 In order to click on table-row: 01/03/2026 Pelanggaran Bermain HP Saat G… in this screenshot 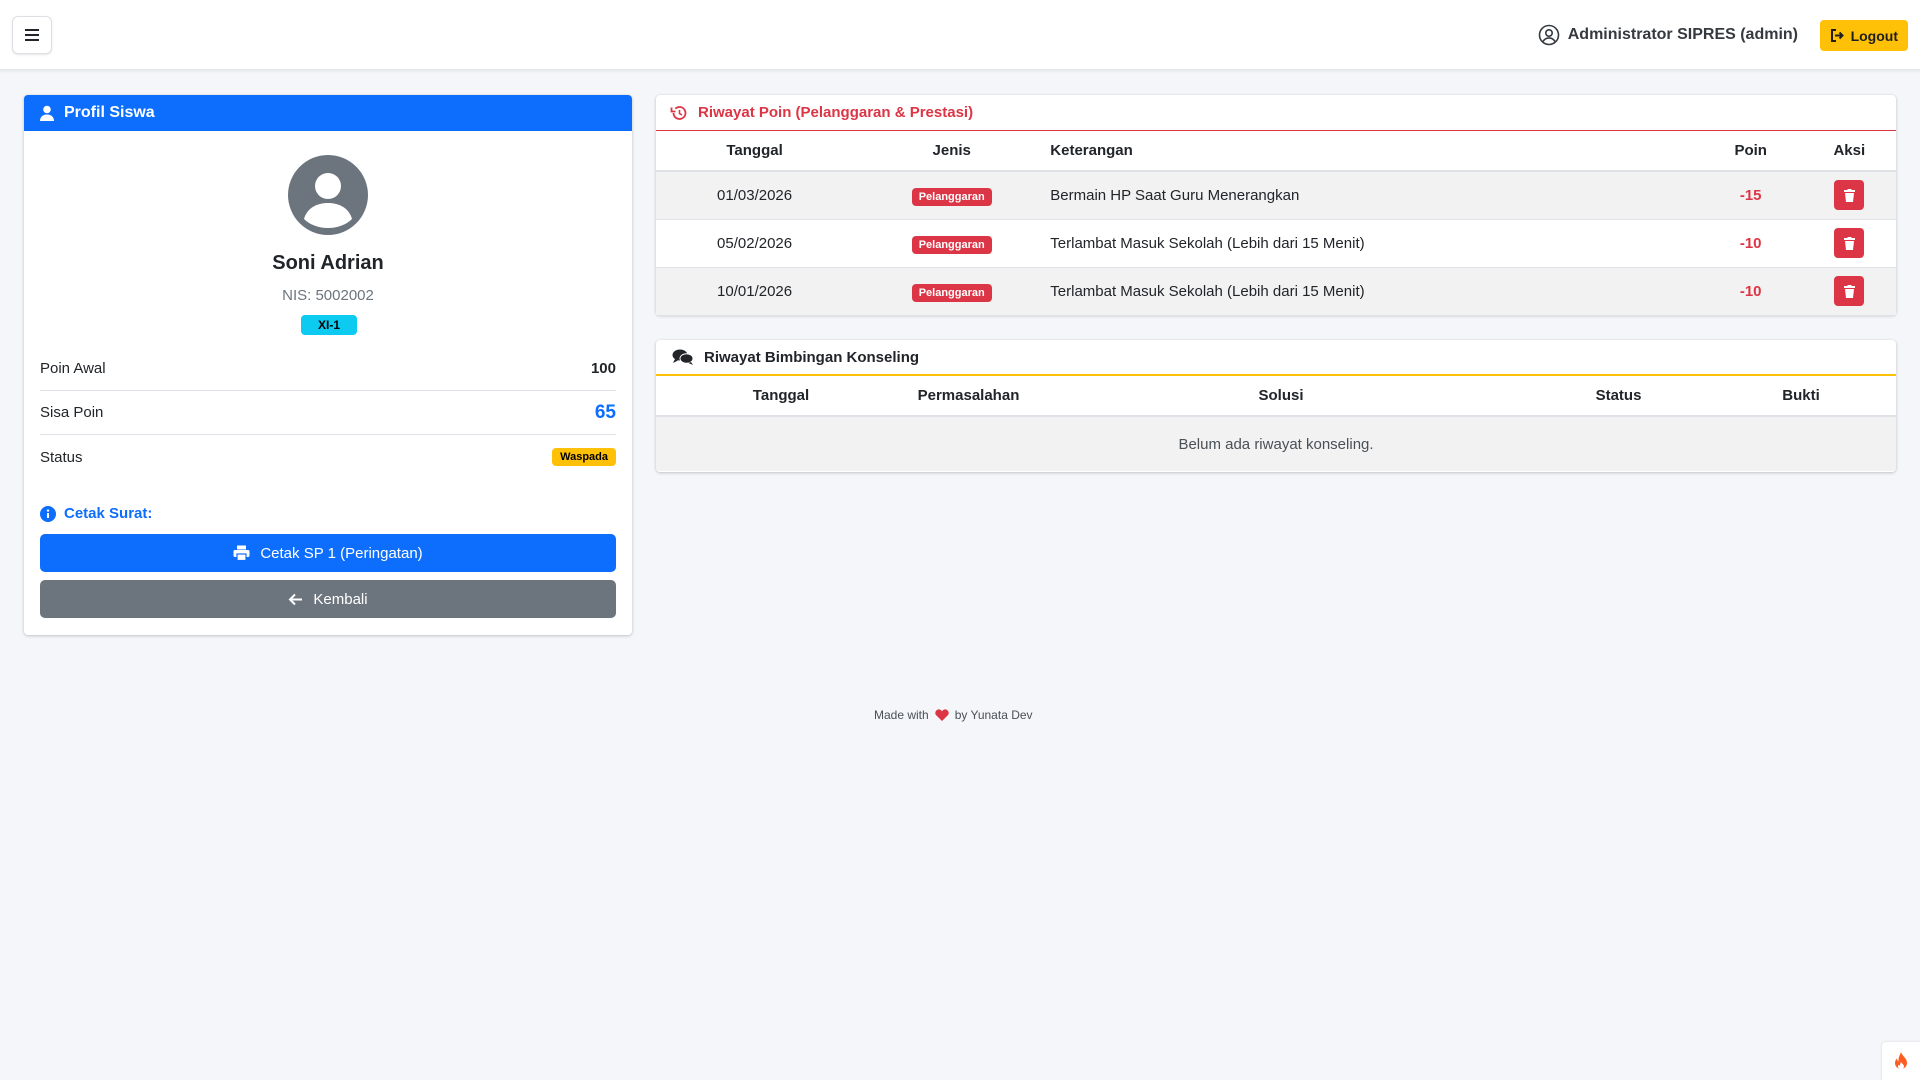, I will do `click(1276, 195)`.